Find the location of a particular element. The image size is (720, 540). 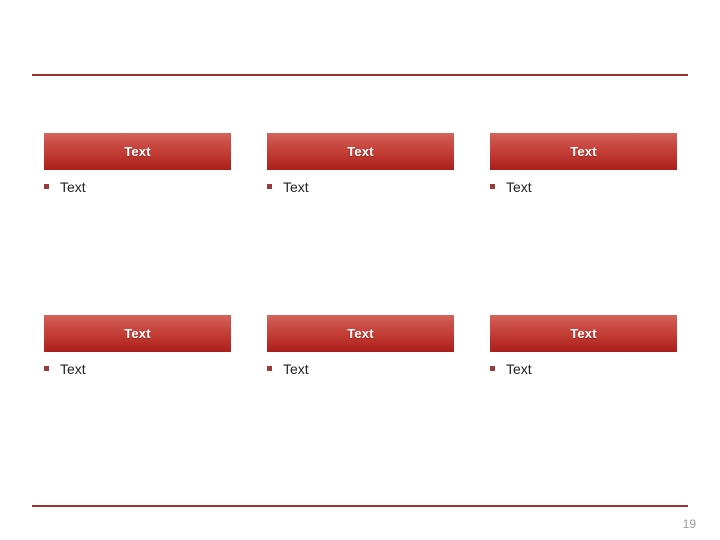

bottom-divider is located at coordinates (360, 506).